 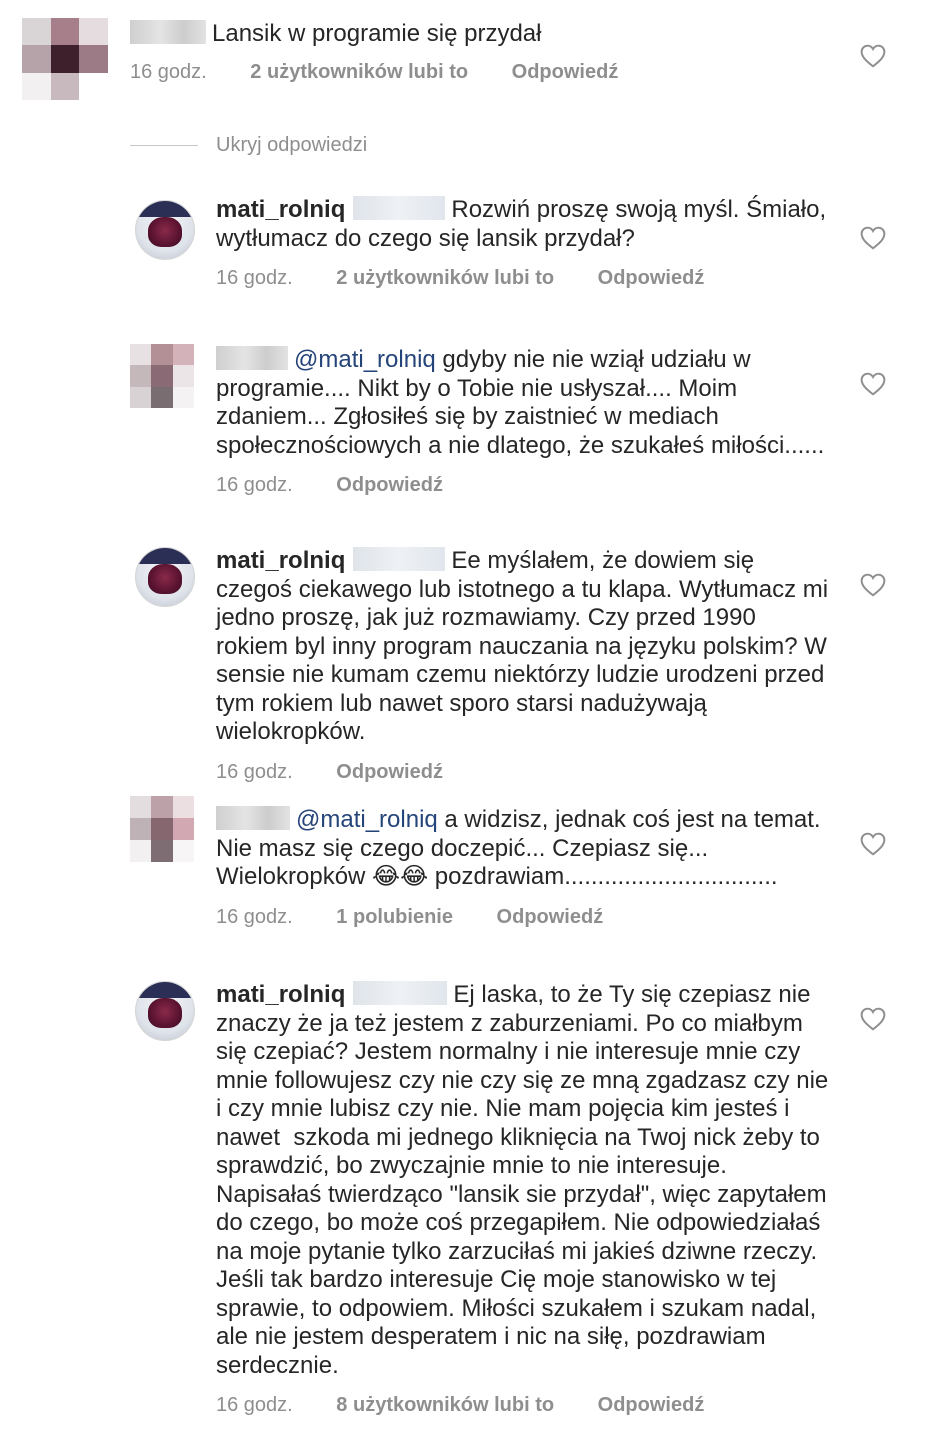 I want to click on likes-count: 8 użytkowników lubi to, so click(x=445, y=1405).